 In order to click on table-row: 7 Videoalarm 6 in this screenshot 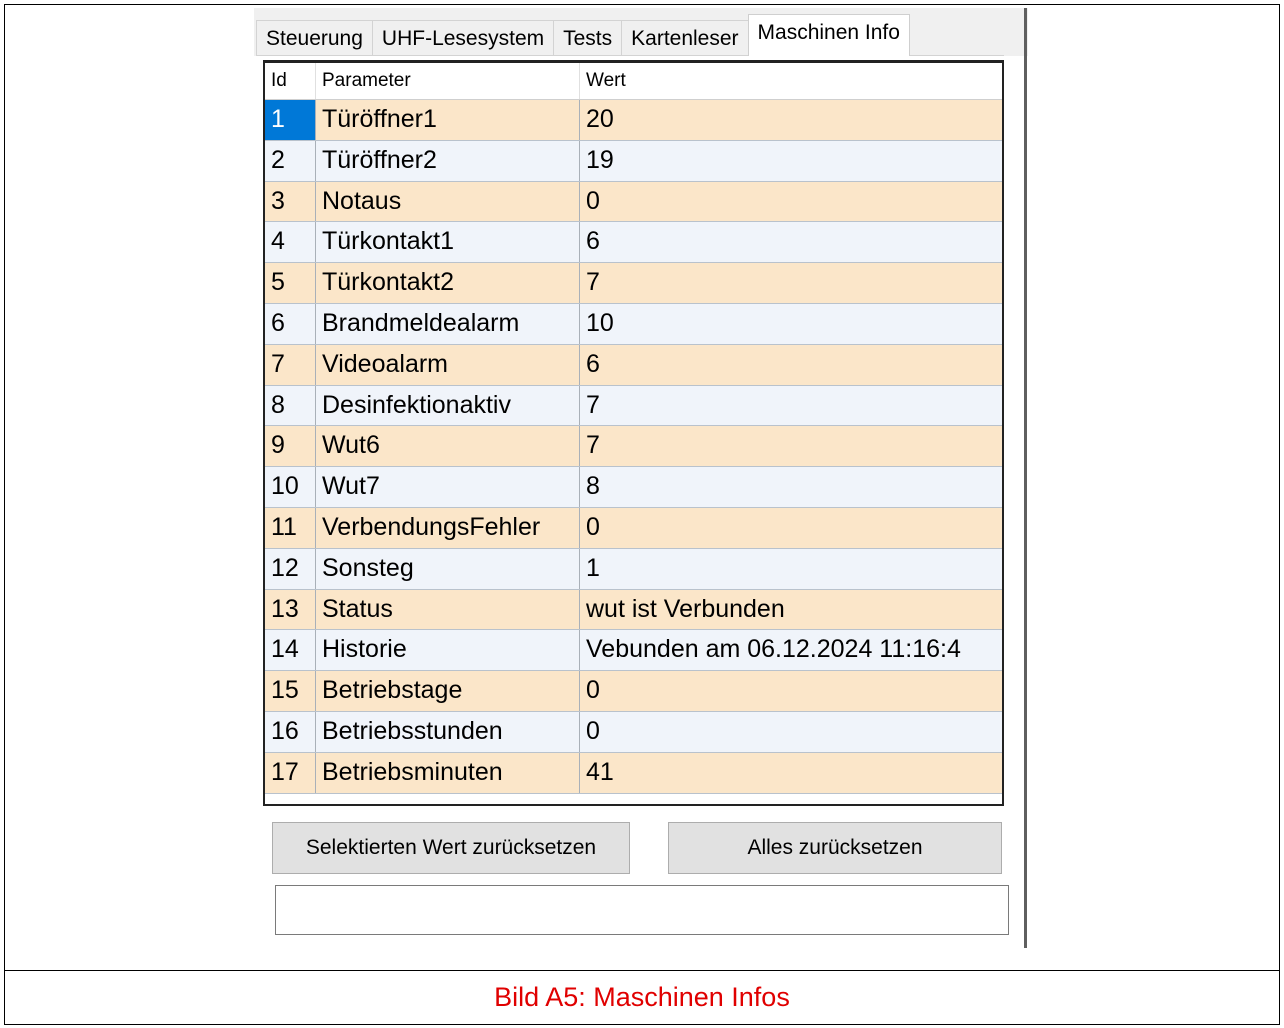, I will do `click(633, 365)`.